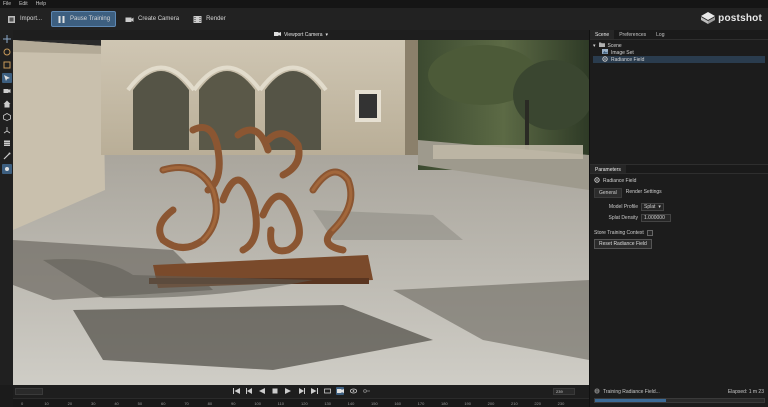 Image resolution: width=768 pixels, height=407 pixels. I want to click on folder-icon, so click(601, 45).